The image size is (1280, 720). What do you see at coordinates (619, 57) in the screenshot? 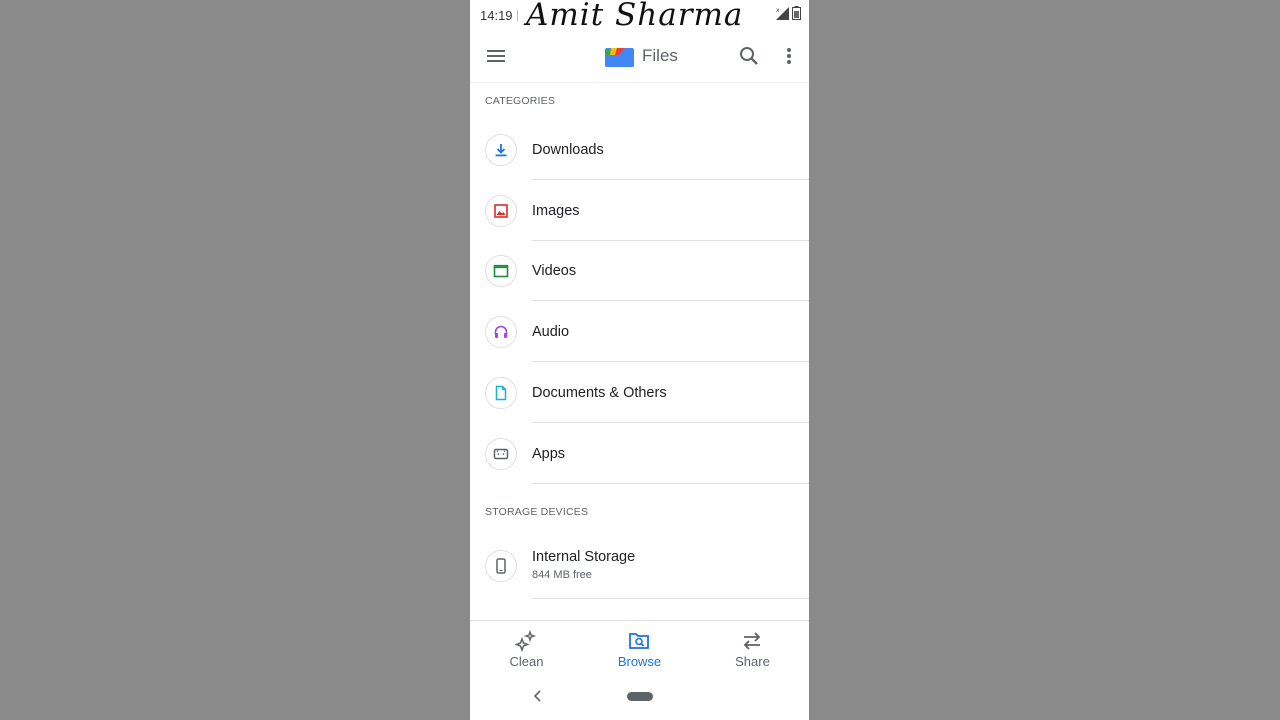
I see `files-logo-icon` at bounding box center [619, 57].